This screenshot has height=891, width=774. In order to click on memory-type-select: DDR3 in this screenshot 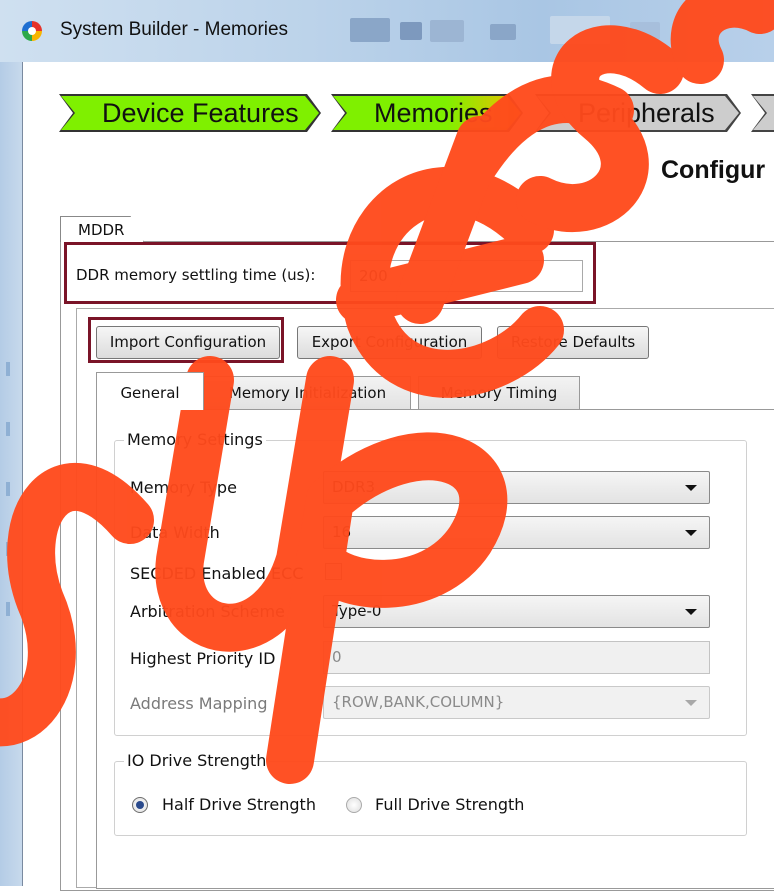, I will do `click(516, 487)`.